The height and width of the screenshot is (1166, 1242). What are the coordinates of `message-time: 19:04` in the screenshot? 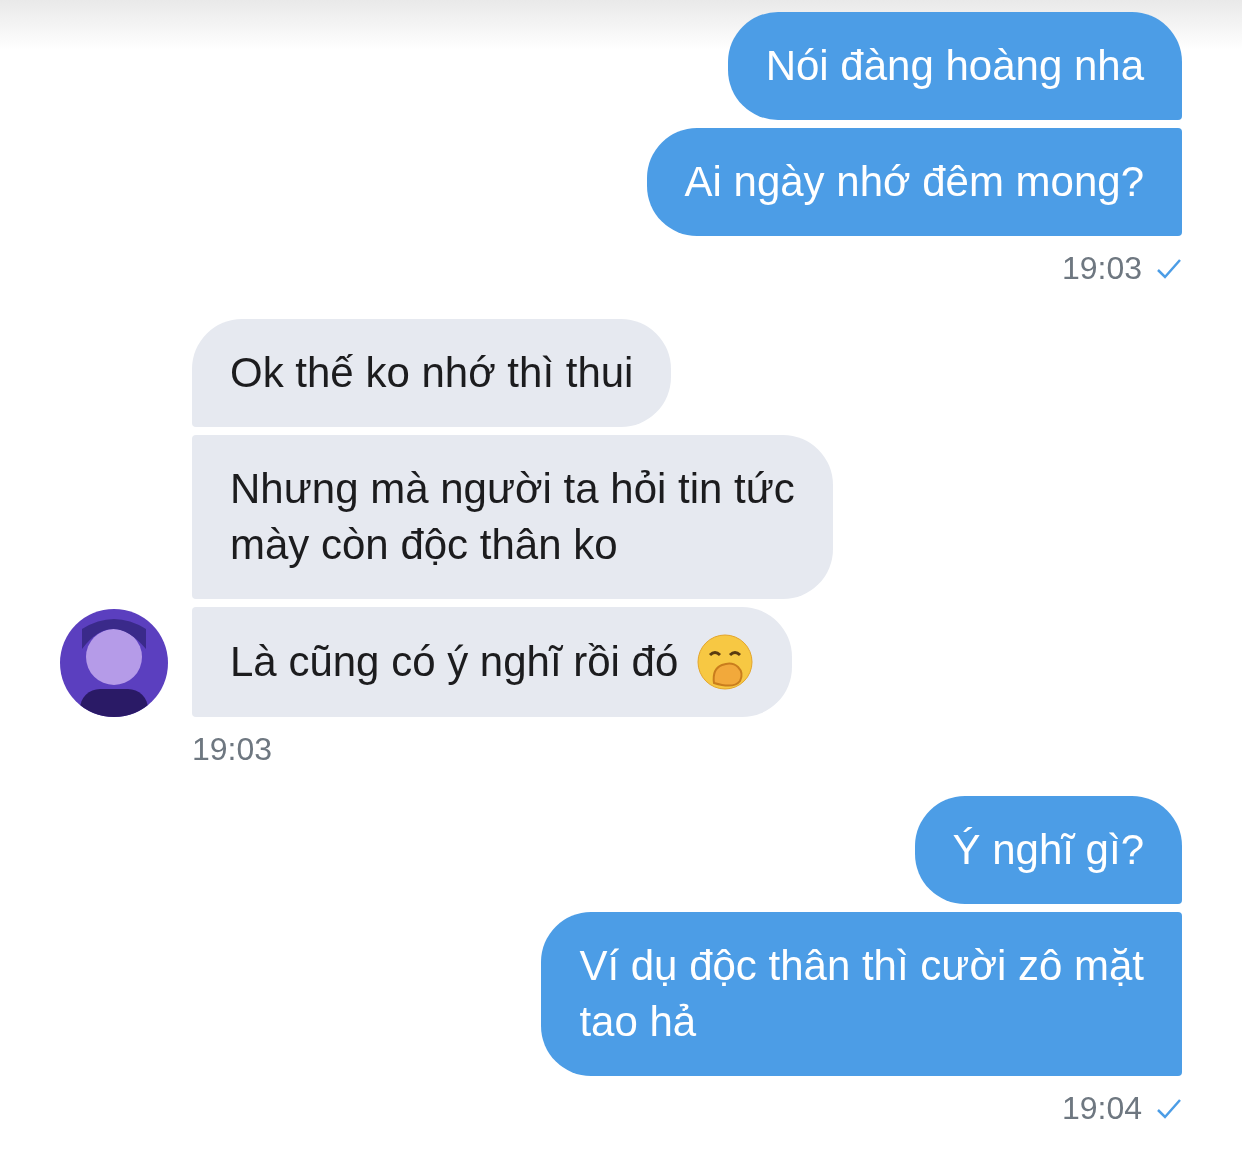 It's located at (1101, 1108).